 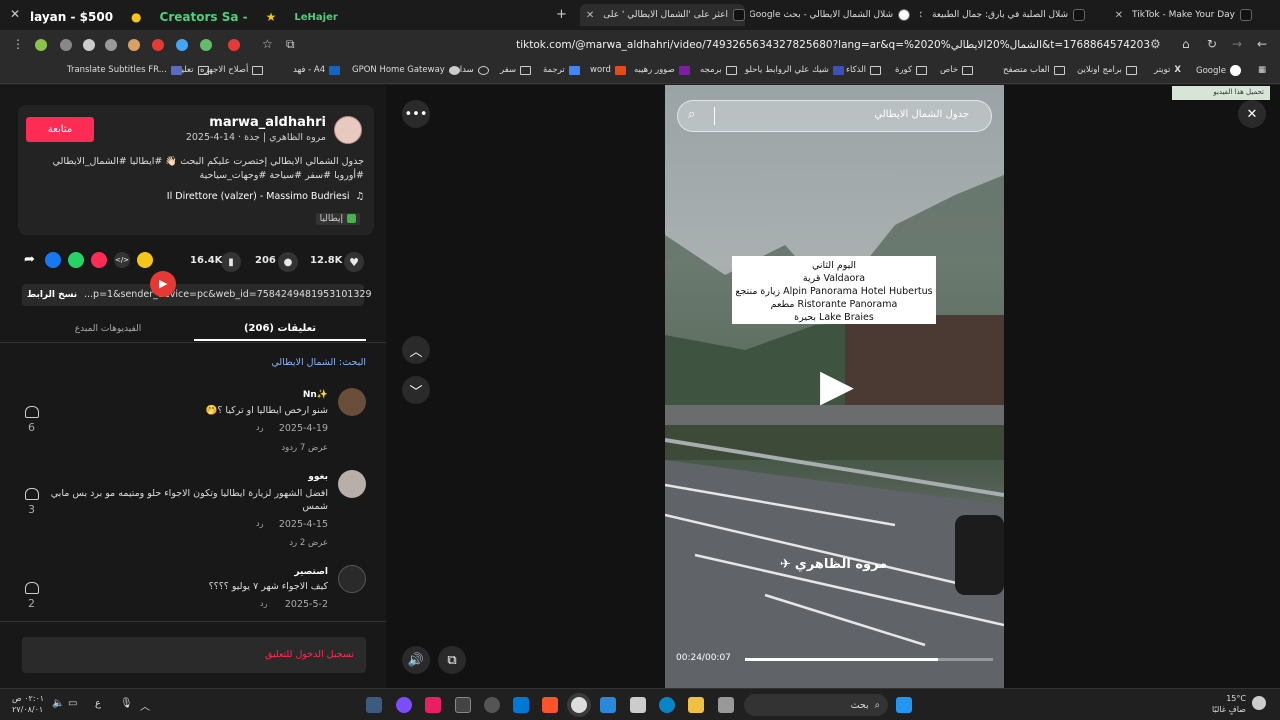 I want to click on send-to-friend-icon, so click(x=99, y=260).